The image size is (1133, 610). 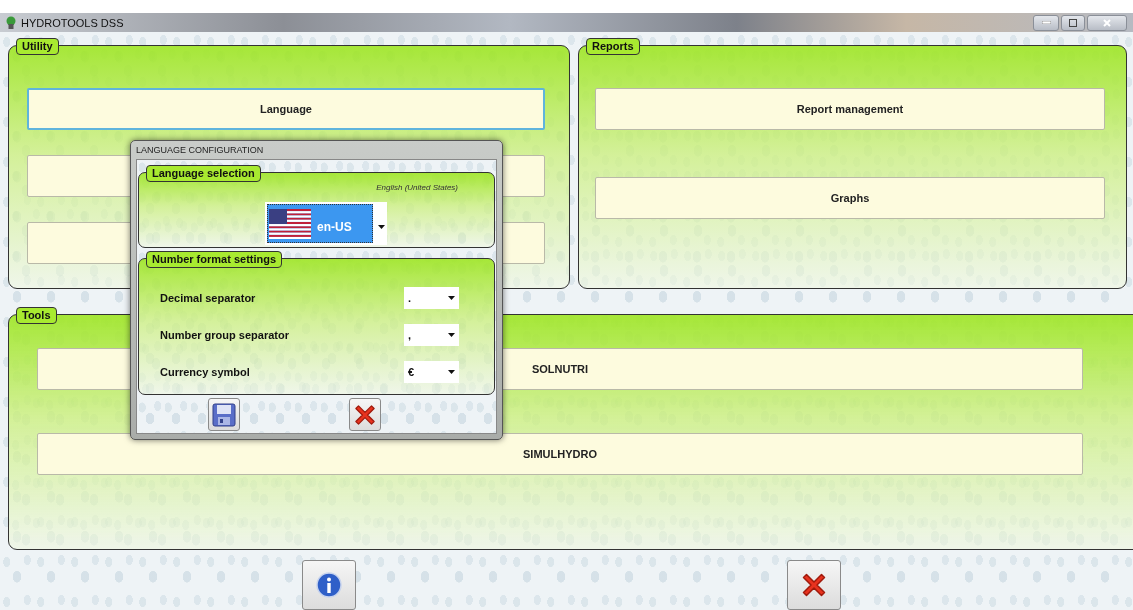 I want to click on maximize-button, so click(x=1073, y=22).